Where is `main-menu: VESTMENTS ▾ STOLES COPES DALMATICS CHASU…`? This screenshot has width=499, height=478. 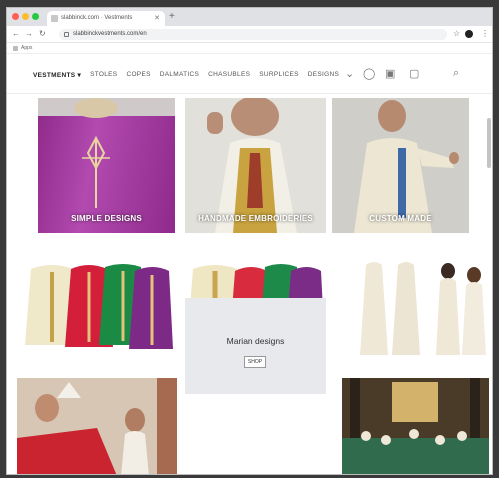
main-menu: VESTMENTS ▾ STOLES COPES DALMATICS CHASU… is located at coordinates (186, 75).